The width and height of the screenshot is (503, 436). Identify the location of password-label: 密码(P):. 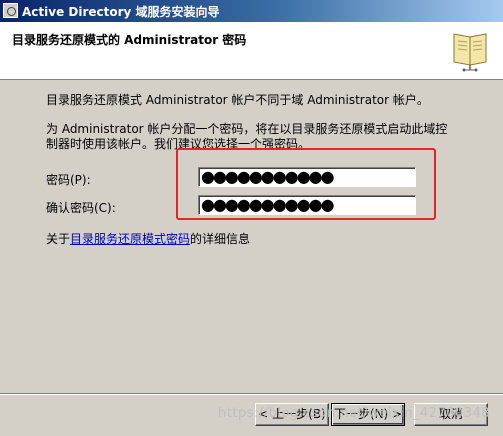
(68, 180).